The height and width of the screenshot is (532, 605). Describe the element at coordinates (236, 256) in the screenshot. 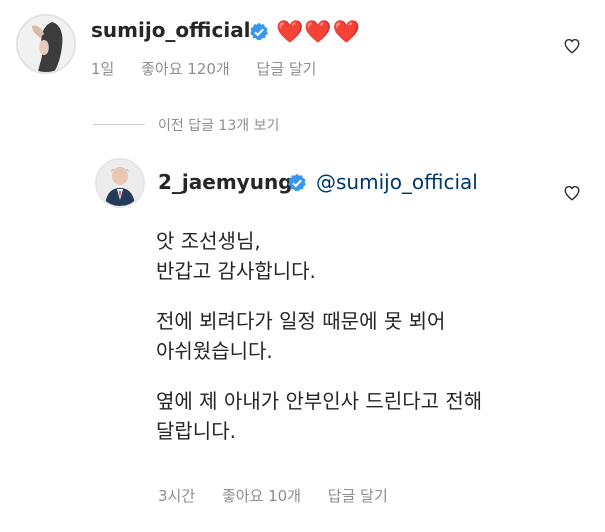

I see `reply-paragraph: 앗 조선생님, 반갑고 감사합니다.` at that location.